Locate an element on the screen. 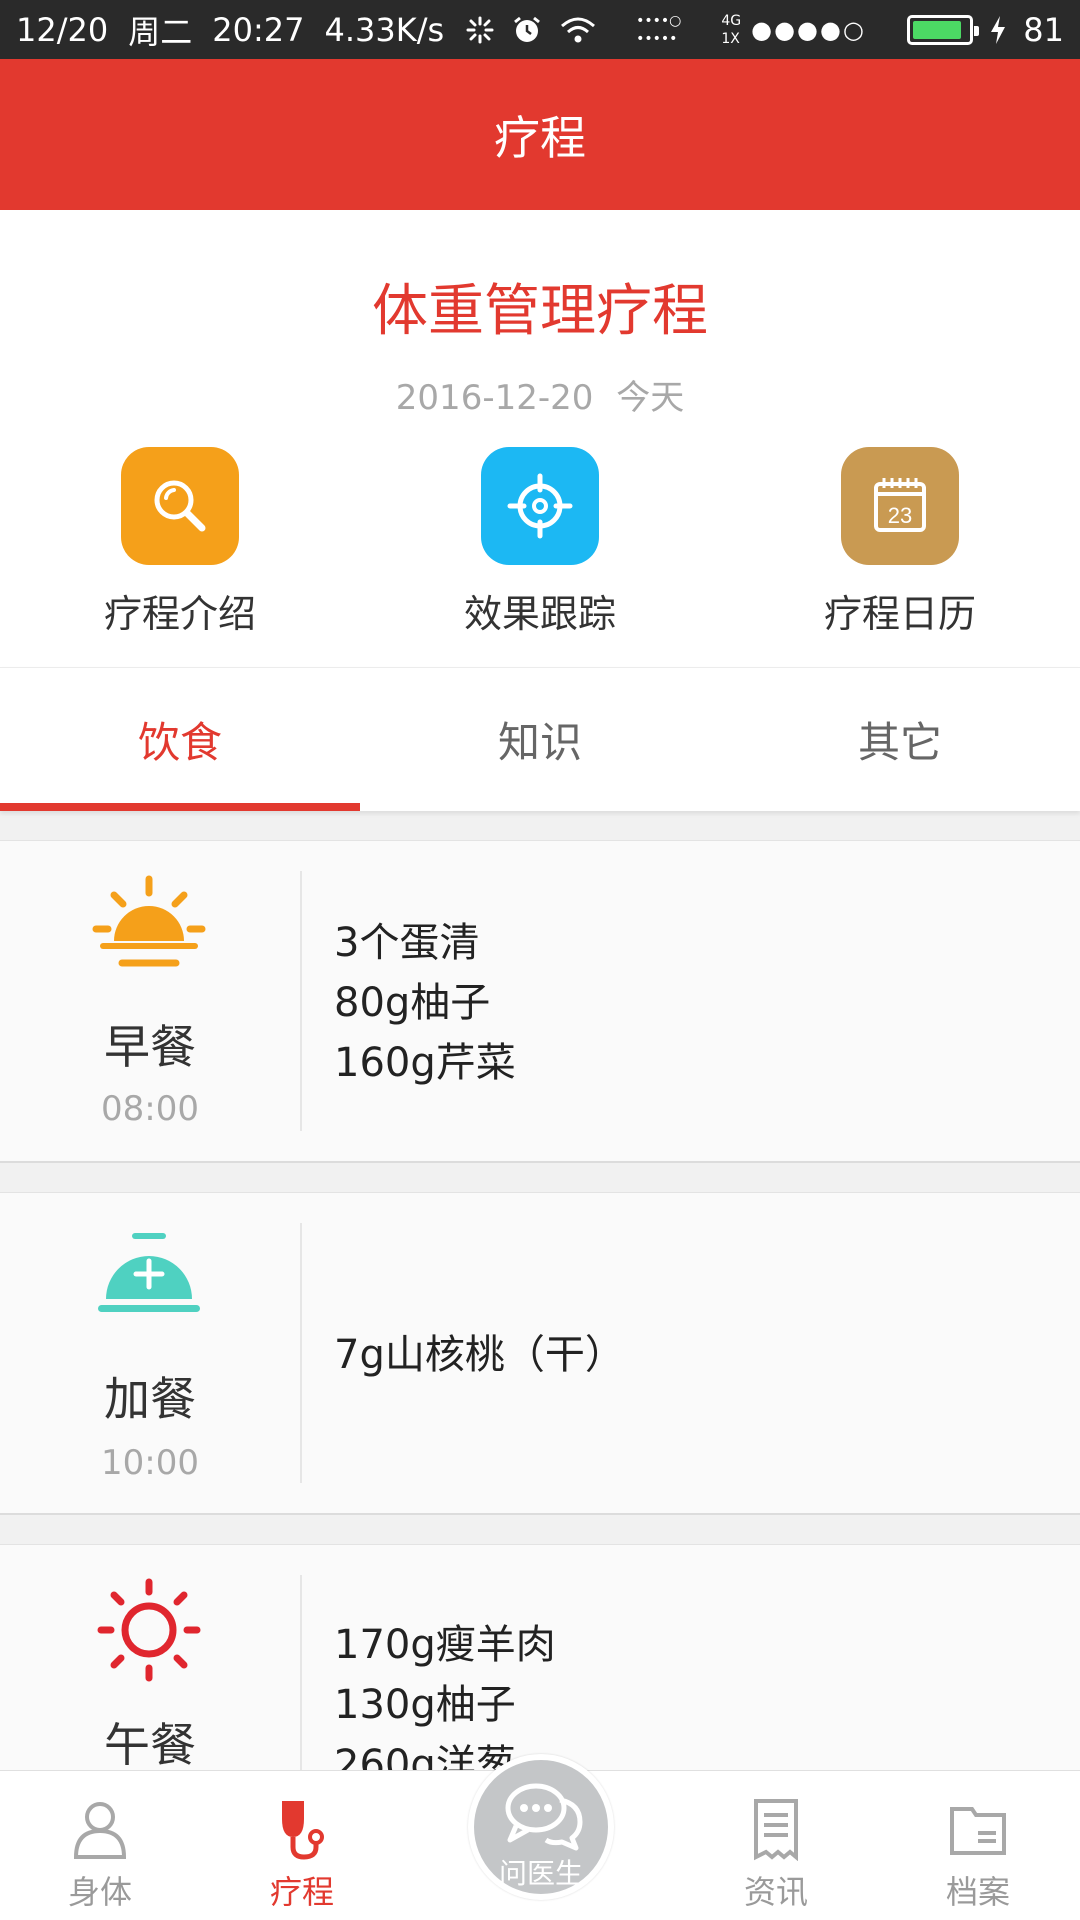 The image size is (1080, 1920). person-icon is located at coordinates (100, 1830).